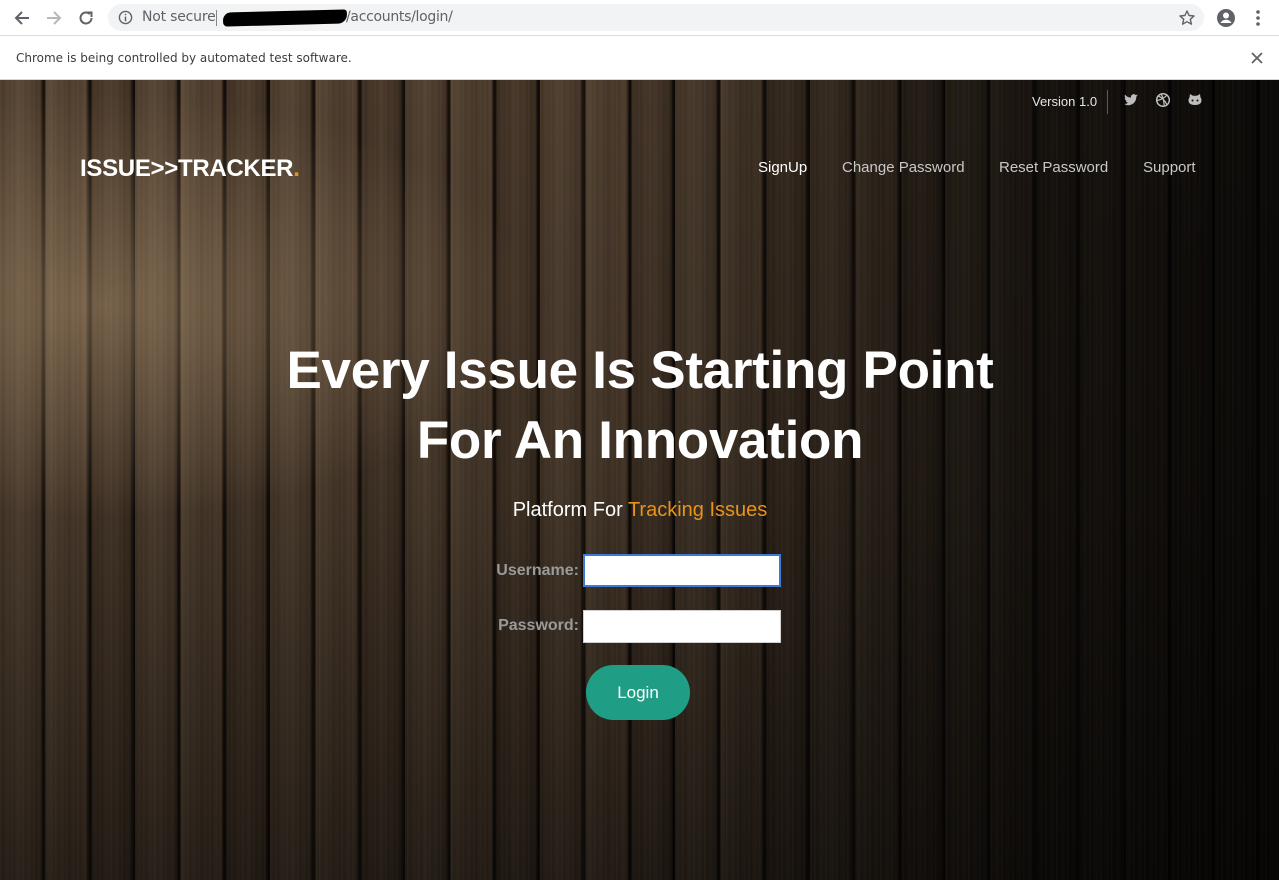  Describe the element at coordinates (1169, 167) in the screenshot. I see `nav-support: Support` at that location.